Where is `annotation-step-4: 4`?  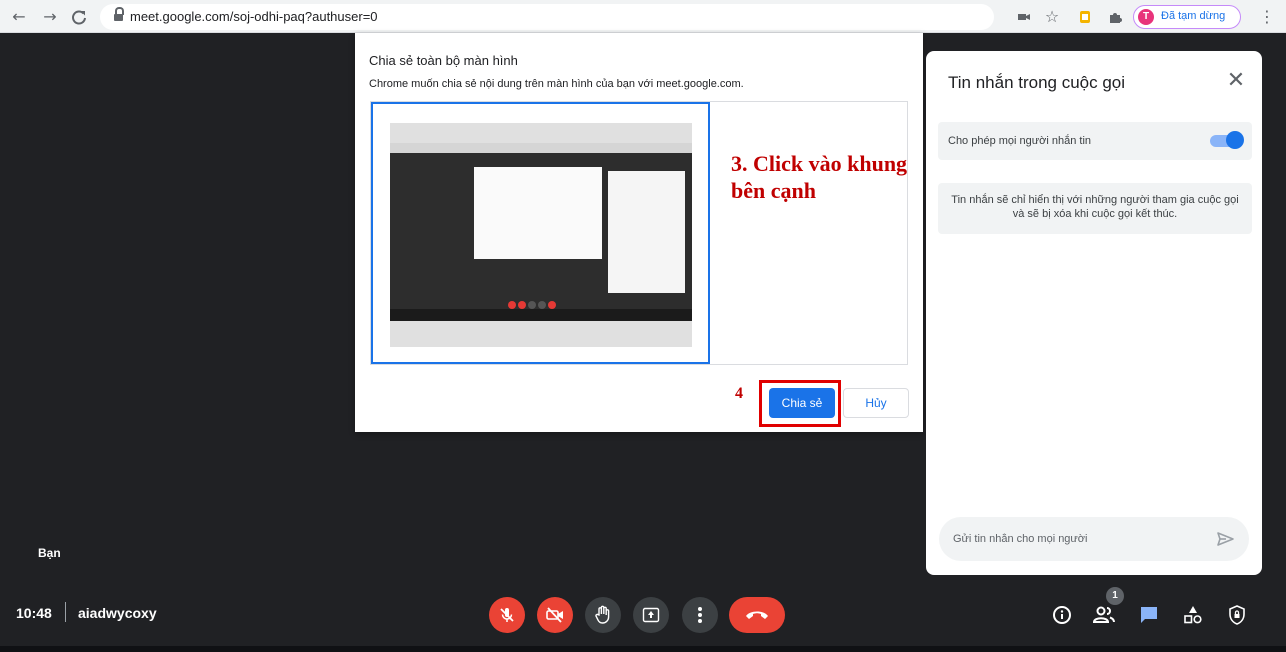 annotation-step-4: 4 is located at coordinates (739, 393).